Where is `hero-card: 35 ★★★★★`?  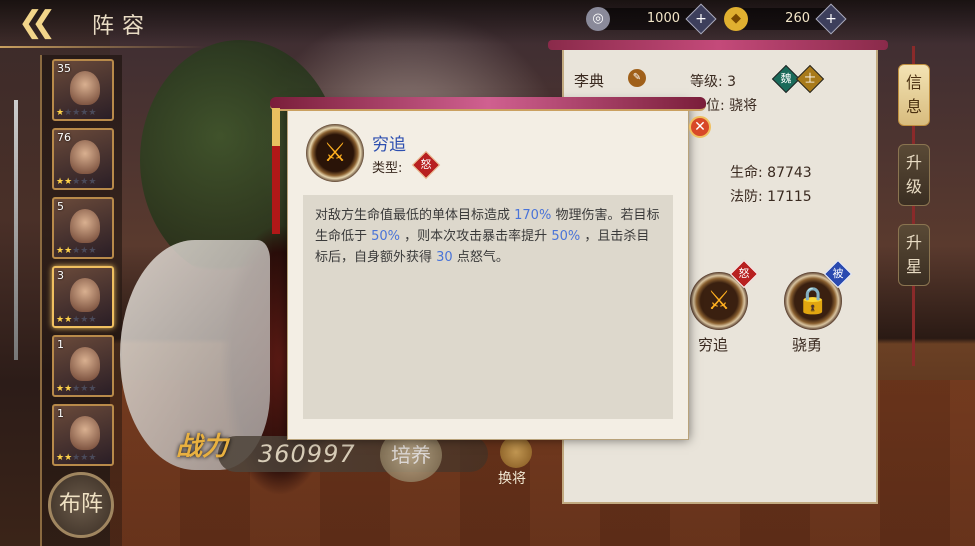 hero-card: 35 ★★★★★ is located at coordinates (83, 90).